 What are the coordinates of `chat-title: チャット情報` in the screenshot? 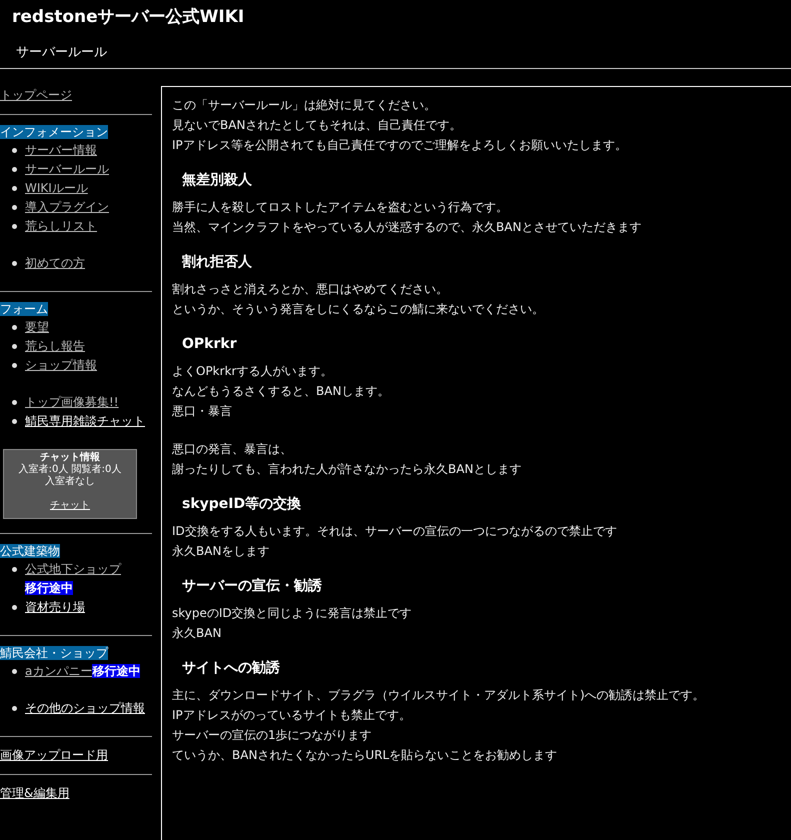 It's located at (70, 458).